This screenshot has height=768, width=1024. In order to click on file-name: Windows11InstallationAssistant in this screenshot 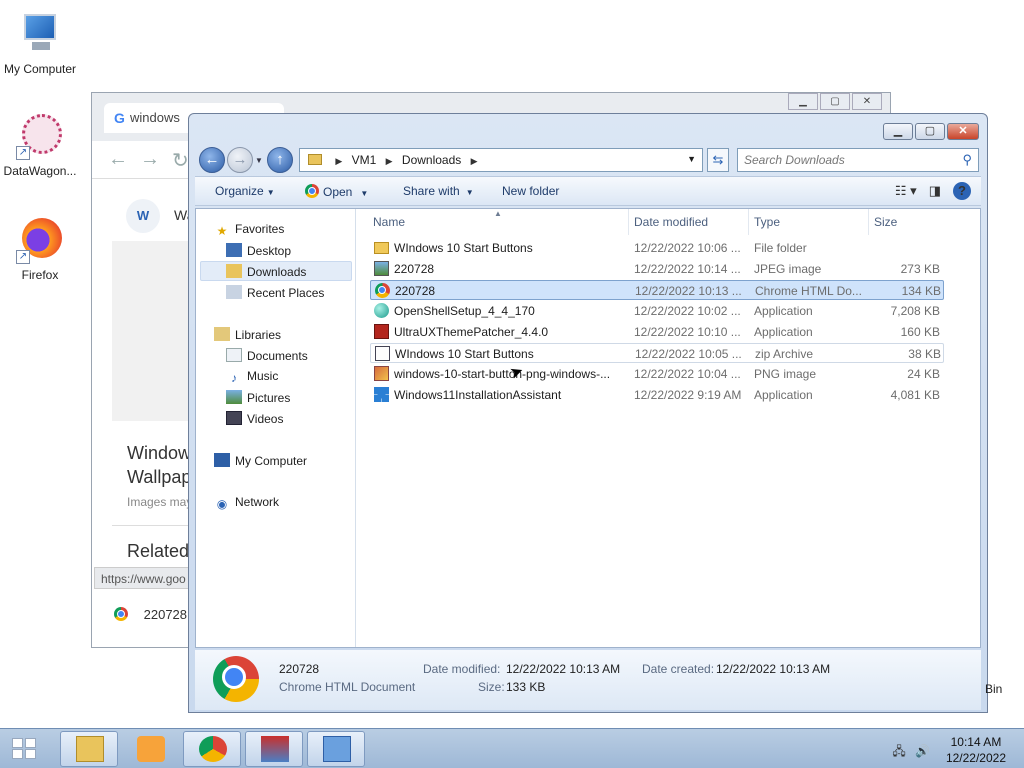, I will do `click(478, 395)`.